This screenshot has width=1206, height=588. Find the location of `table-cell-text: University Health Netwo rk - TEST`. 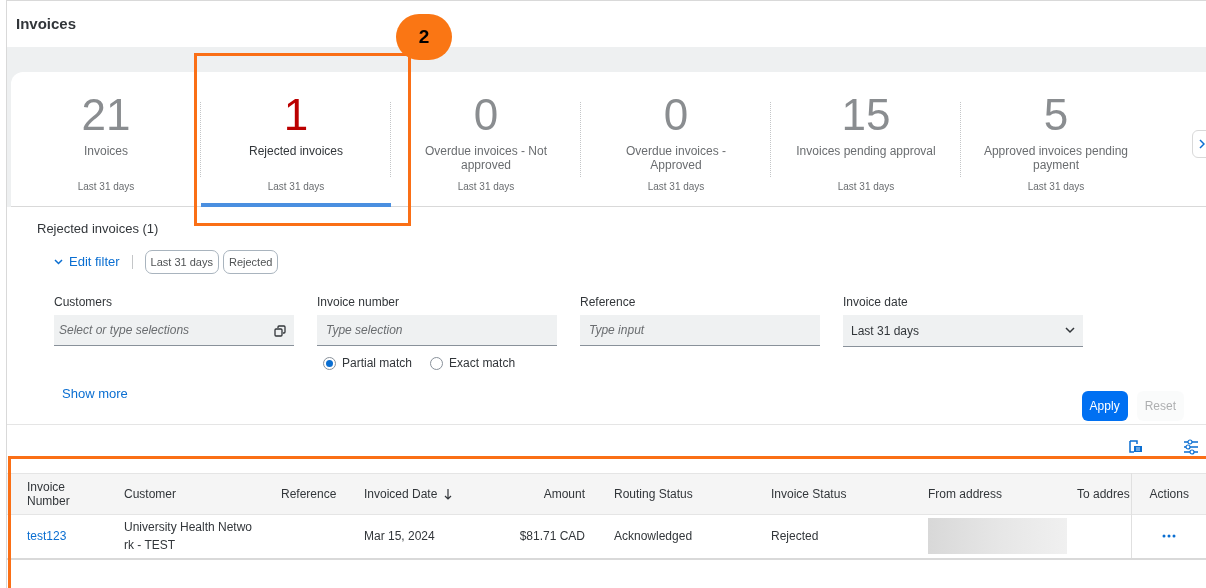

table-cell-text: University Health Netwo rk - TEST is located at coordinates (189, 537).